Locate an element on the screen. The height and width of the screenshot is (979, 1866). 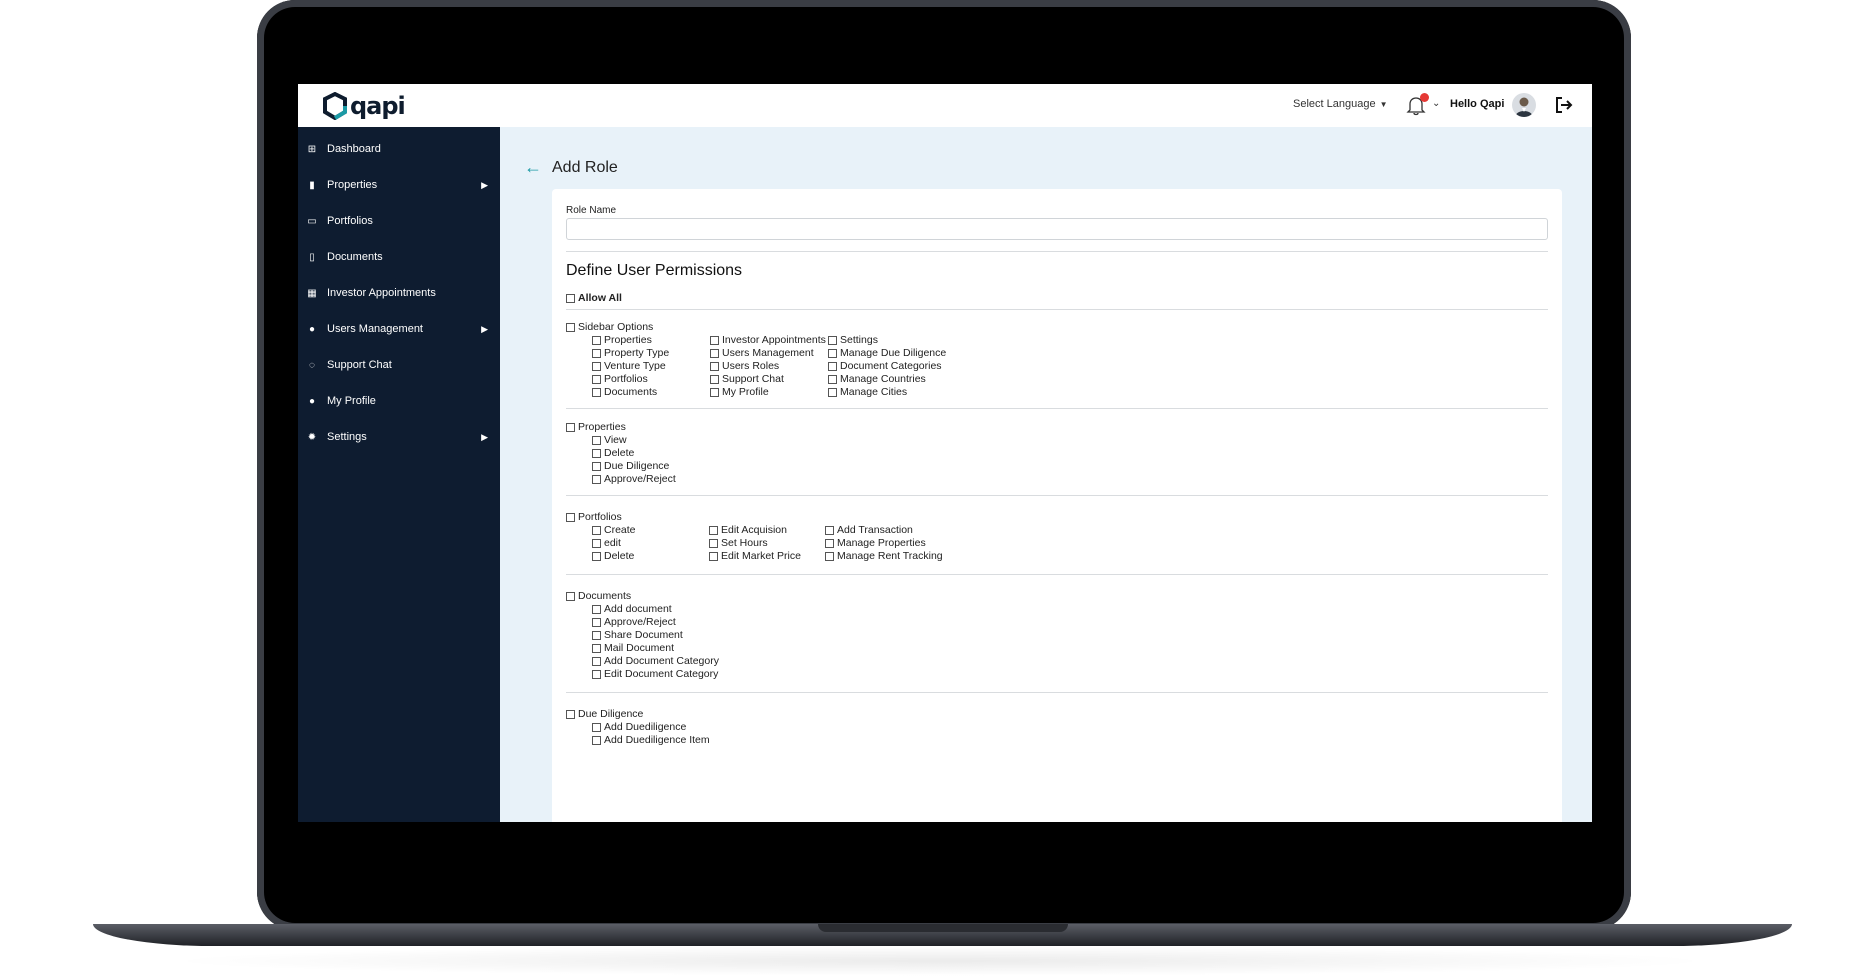
perm-checkbox: Add Duediligence is located at coordinates (639, 727).